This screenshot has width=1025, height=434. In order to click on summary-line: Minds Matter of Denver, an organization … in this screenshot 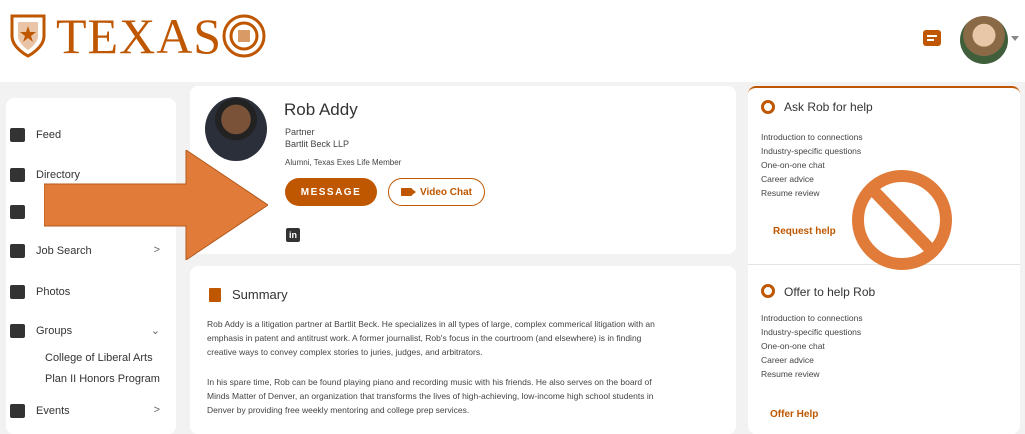, I will do `click(430, 396)`.